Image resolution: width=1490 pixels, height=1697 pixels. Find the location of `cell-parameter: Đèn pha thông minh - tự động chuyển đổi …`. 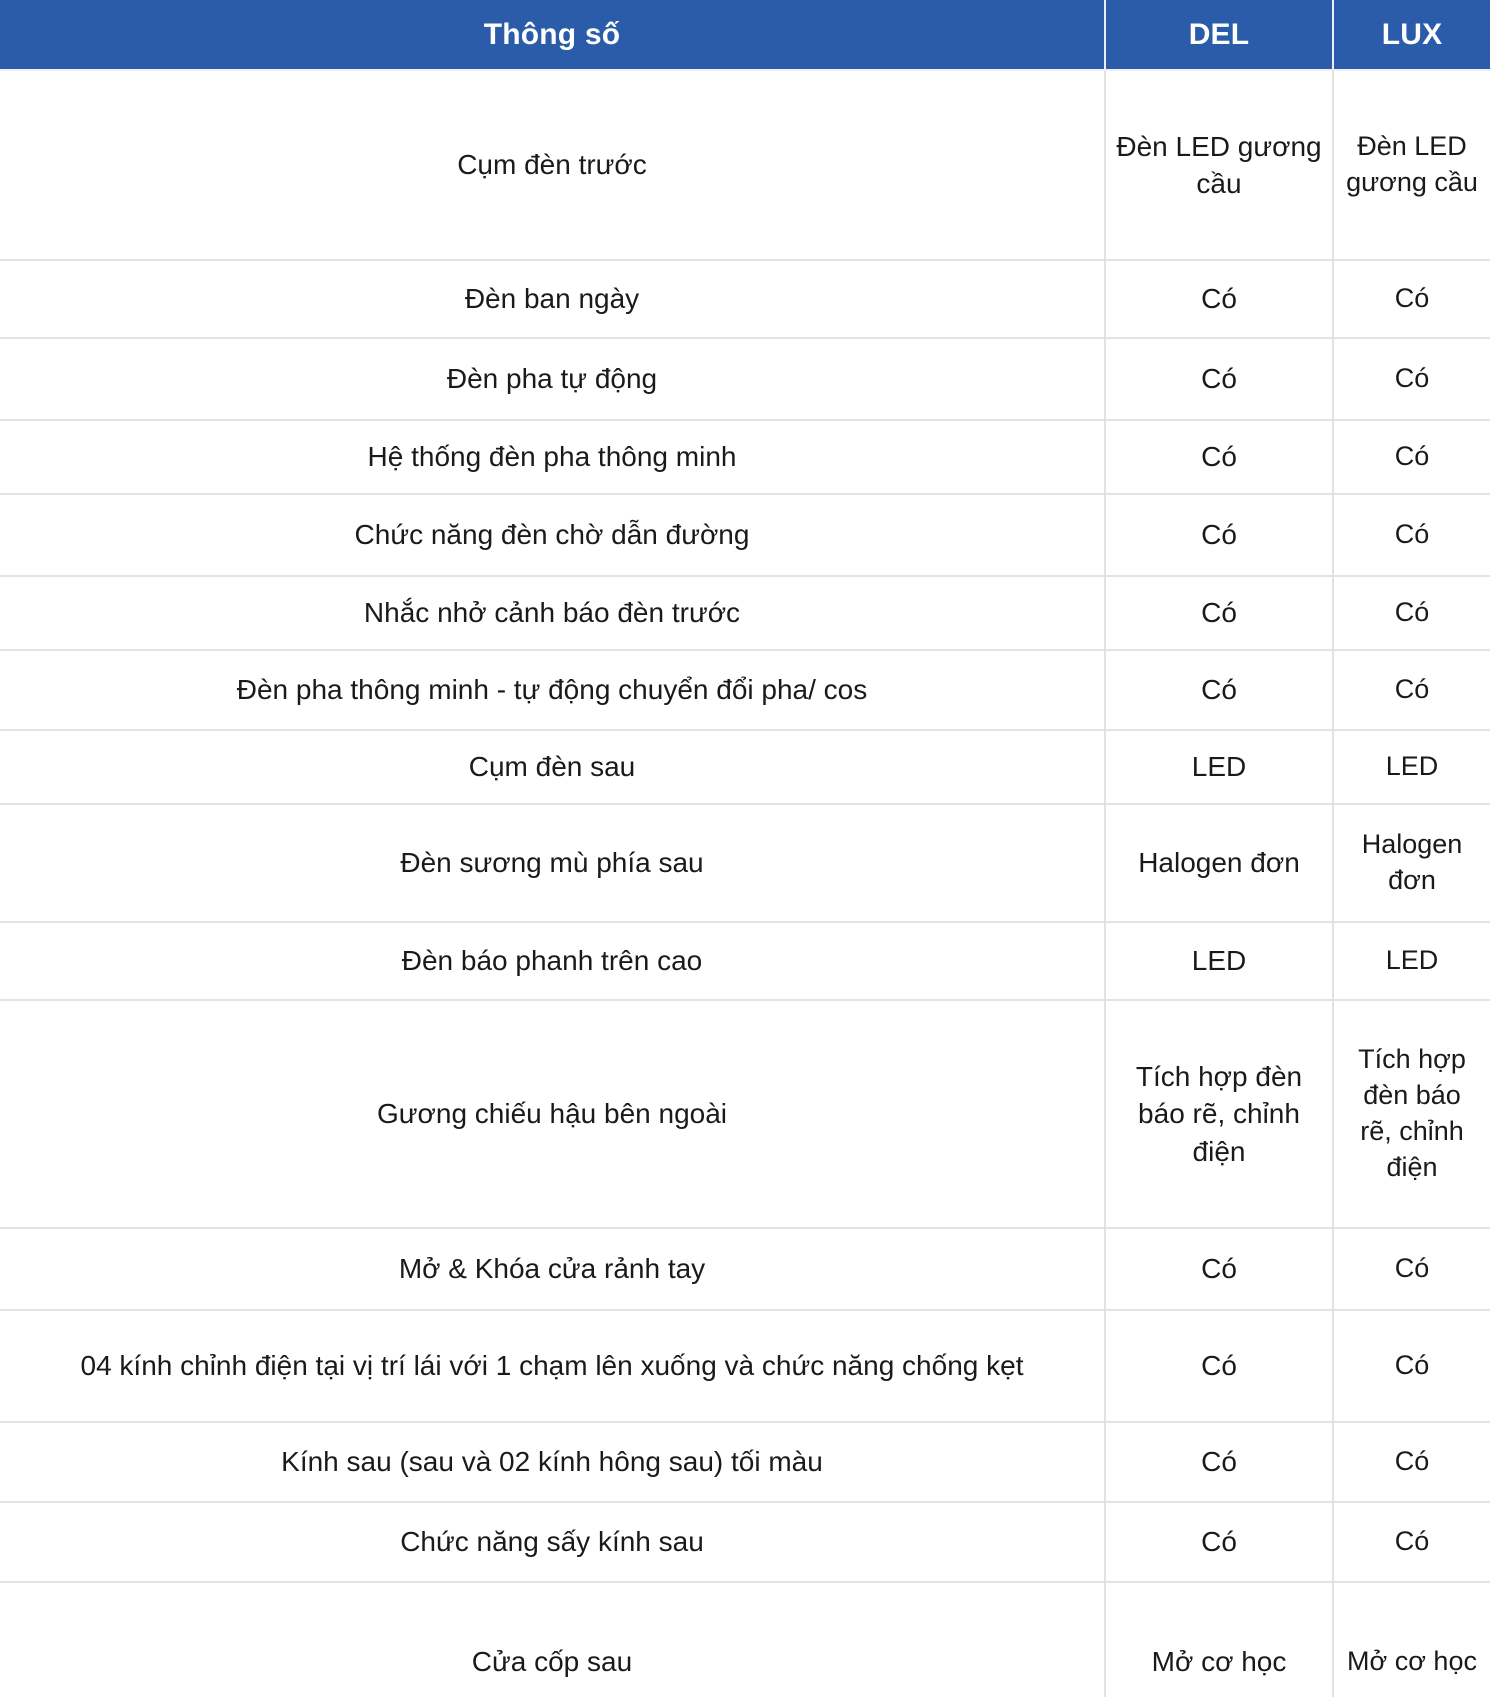

cell-parameter: Đèn pha thông minh - tự động chuyển đổi … is located at coordinates (553, 690).